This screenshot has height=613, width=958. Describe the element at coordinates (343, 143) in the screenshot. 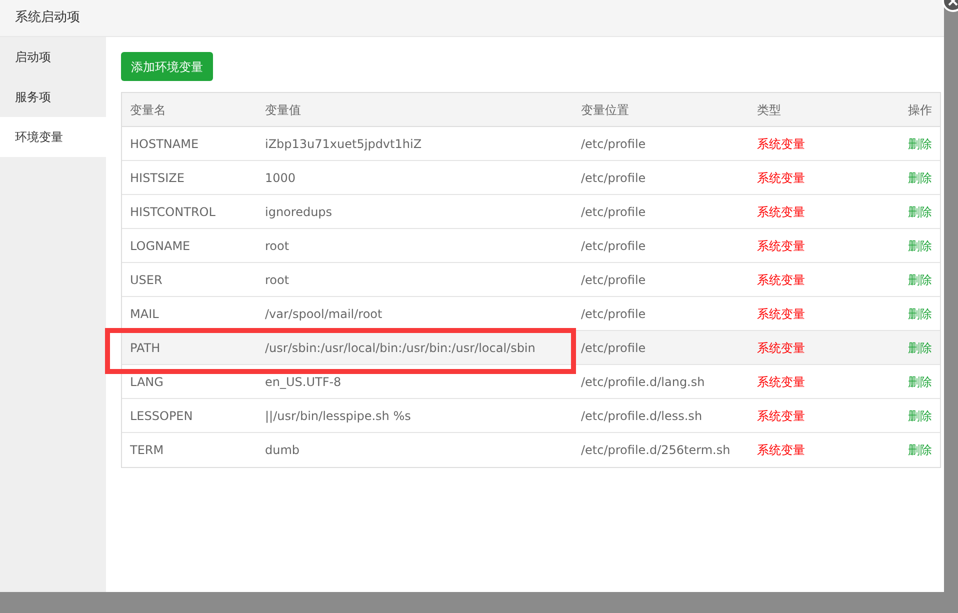

I see `table-cell: iZbp13u71xuet5jpdvt1hiZ` at that location.